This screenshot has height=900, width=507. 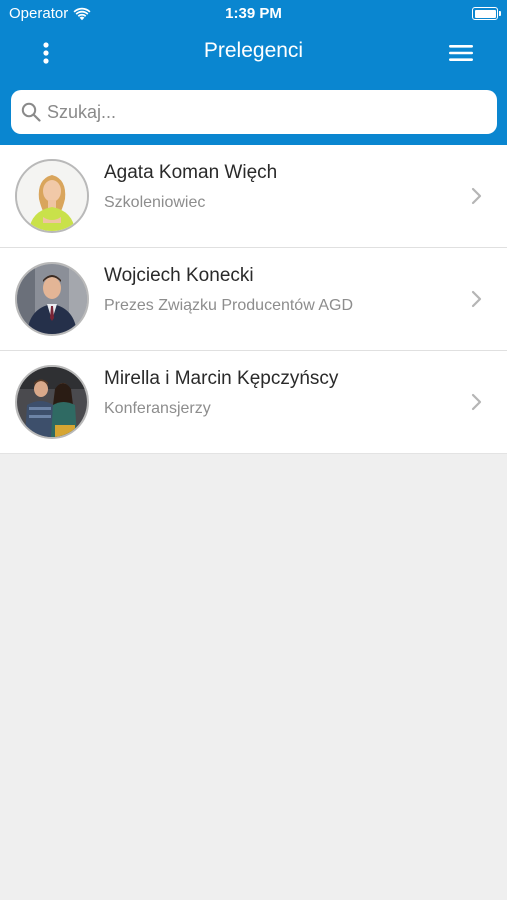 I want to click on page-title: Prelegenci, so click(x=253, y=50).